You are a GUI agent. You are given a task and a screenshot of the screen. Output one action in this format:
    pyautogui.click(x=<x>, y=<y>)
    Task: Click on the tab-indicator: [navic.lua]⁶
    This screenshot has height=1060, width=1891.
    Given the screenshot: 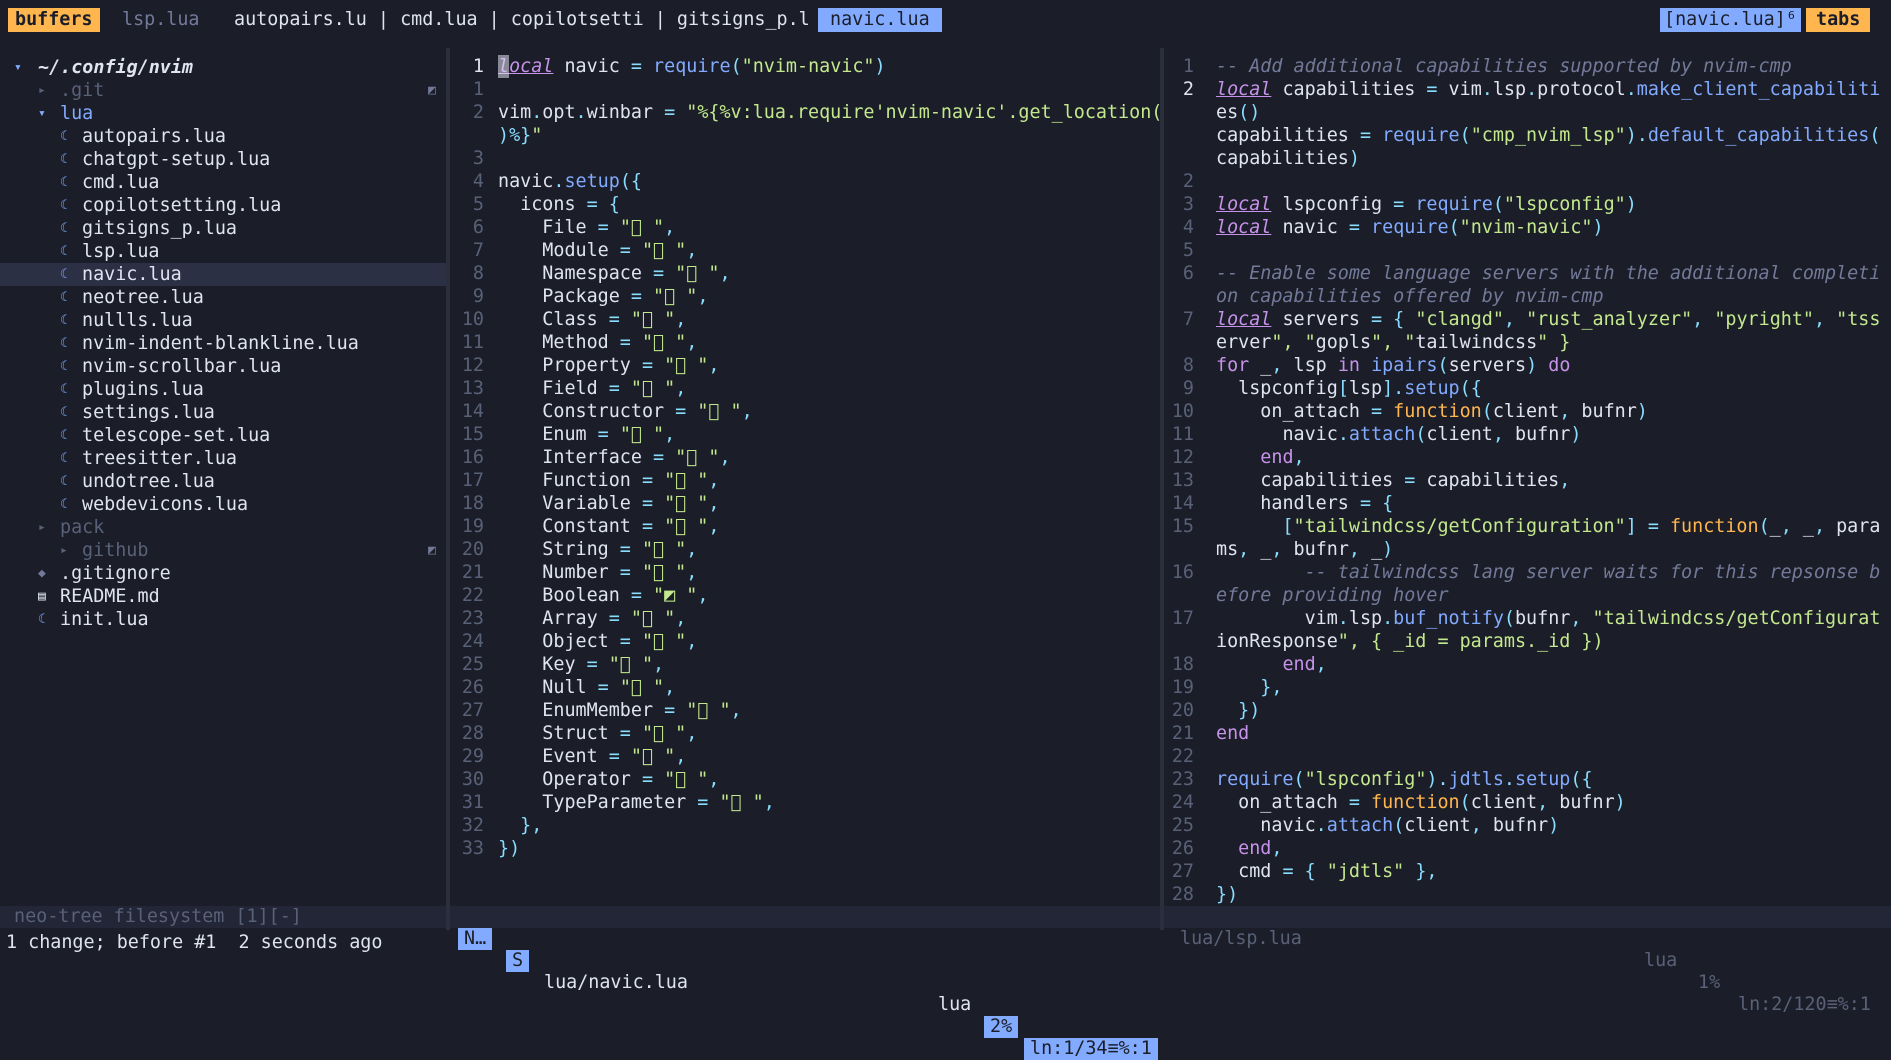 What is the action you would take?
    pyautogui.click(x=1730, y=20)
    